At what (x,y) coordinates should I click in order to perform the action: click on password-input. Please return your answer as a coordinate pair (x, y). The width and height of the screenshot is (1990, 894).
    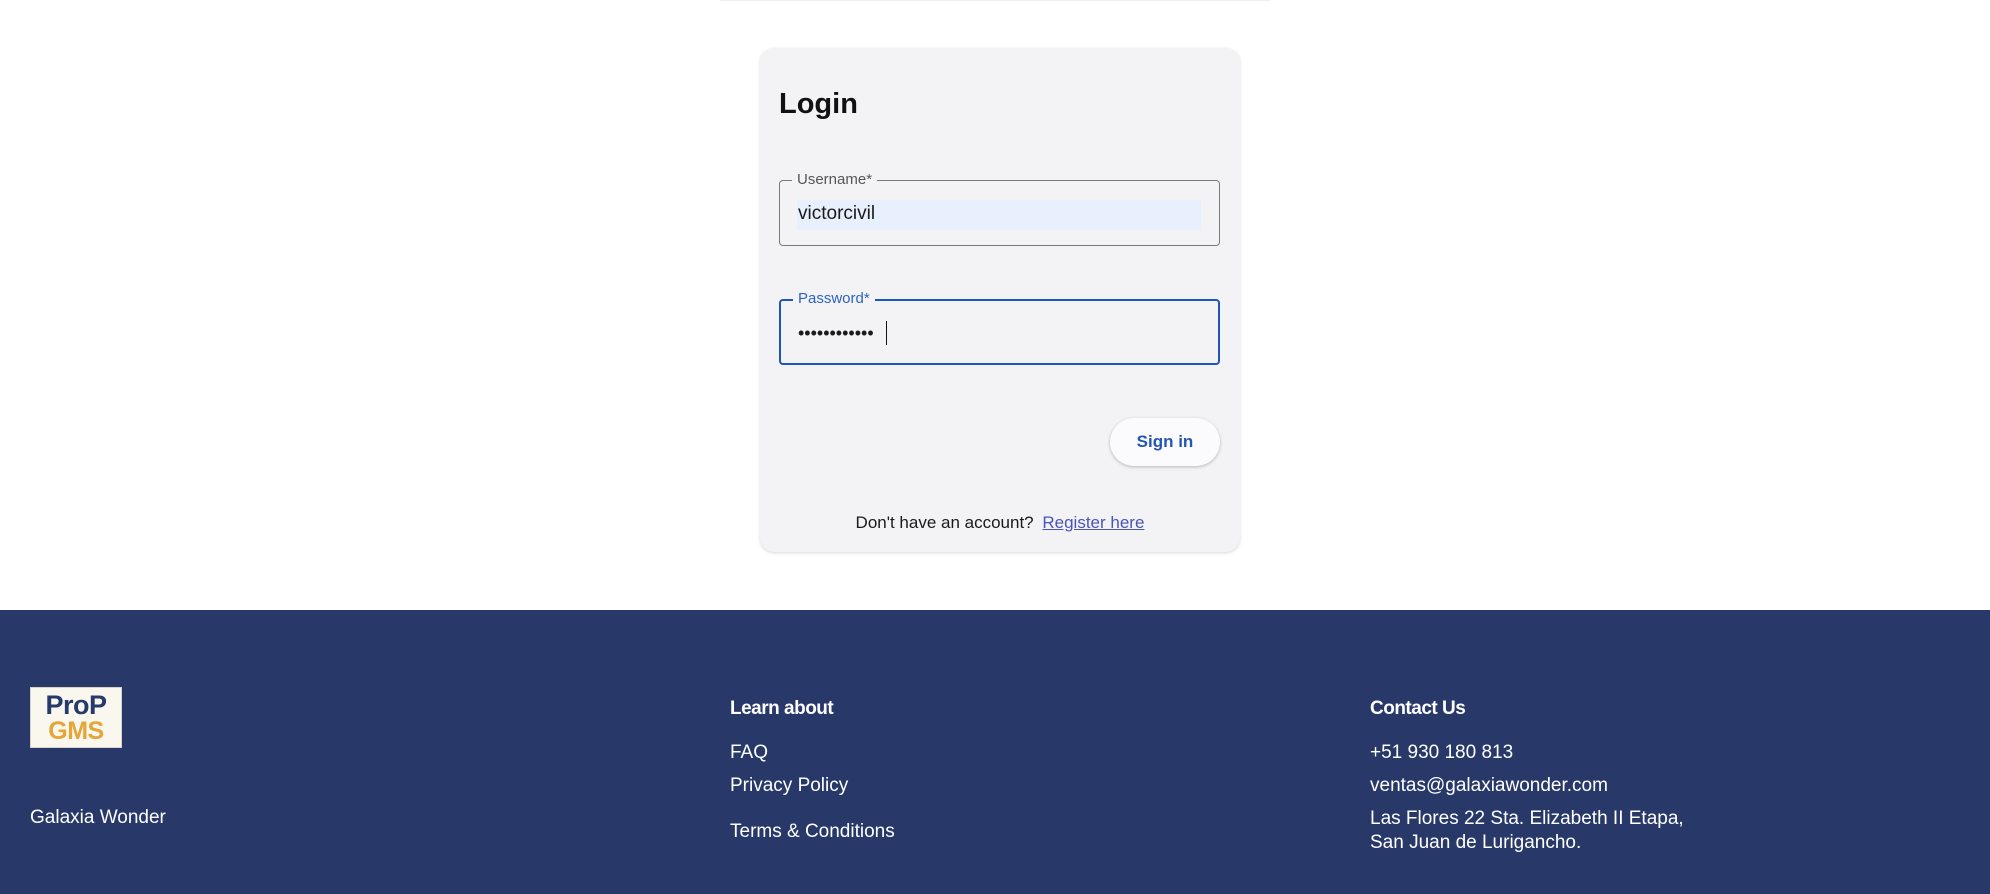
    Looking at the image, I should click on (998, 333).